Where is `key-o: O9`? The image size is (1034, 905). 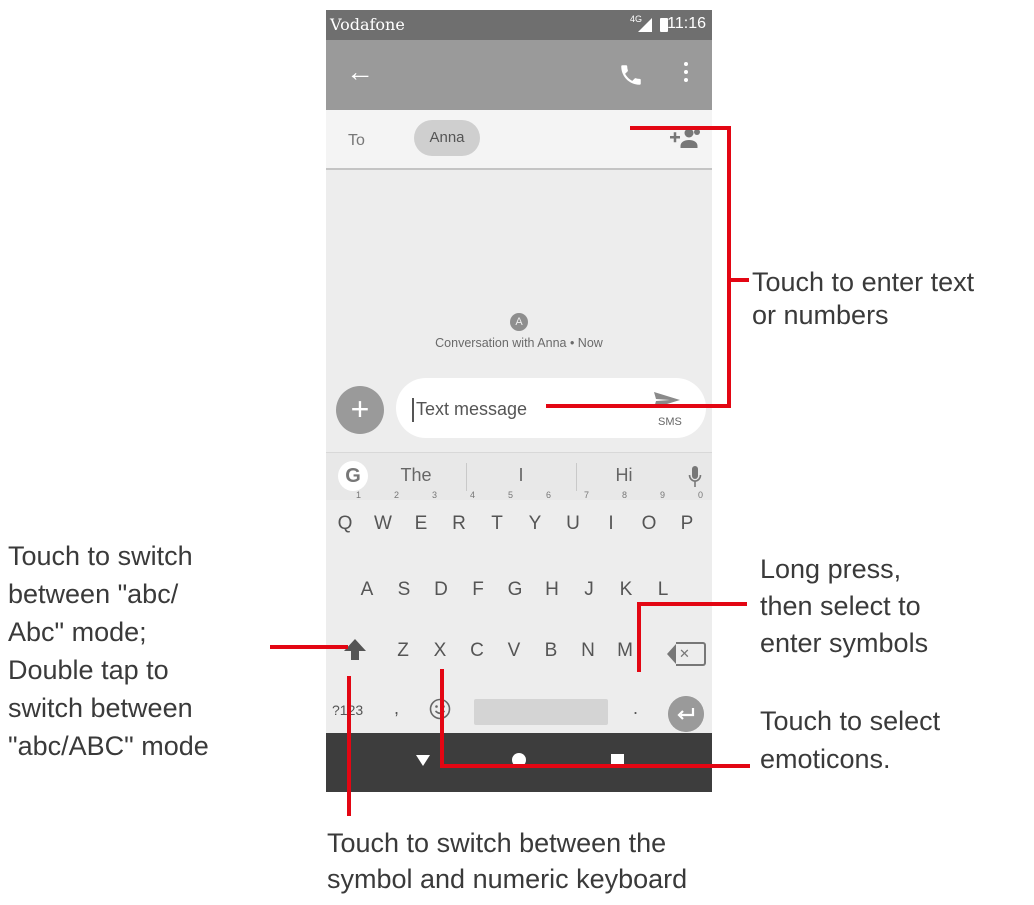 key-o: O9 is located at coordinates (649, 517).